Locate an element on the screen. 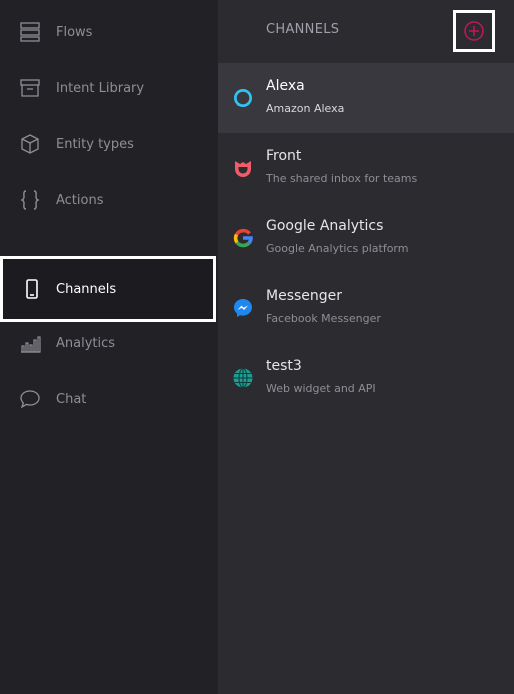 The height and width of the screenshot is (694, 514). channel-name: Google Analytics is located at coordinates (325, 226).